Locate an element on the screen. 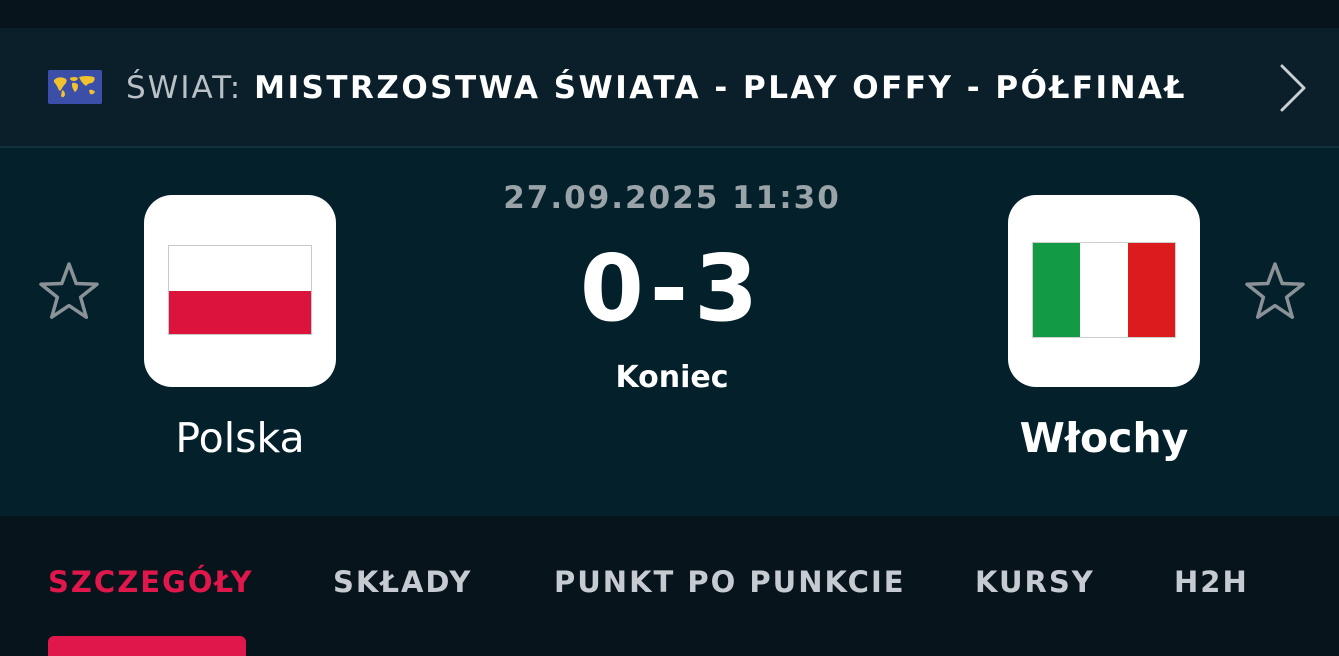  home-team-logo is located at coordinates (240, 291).